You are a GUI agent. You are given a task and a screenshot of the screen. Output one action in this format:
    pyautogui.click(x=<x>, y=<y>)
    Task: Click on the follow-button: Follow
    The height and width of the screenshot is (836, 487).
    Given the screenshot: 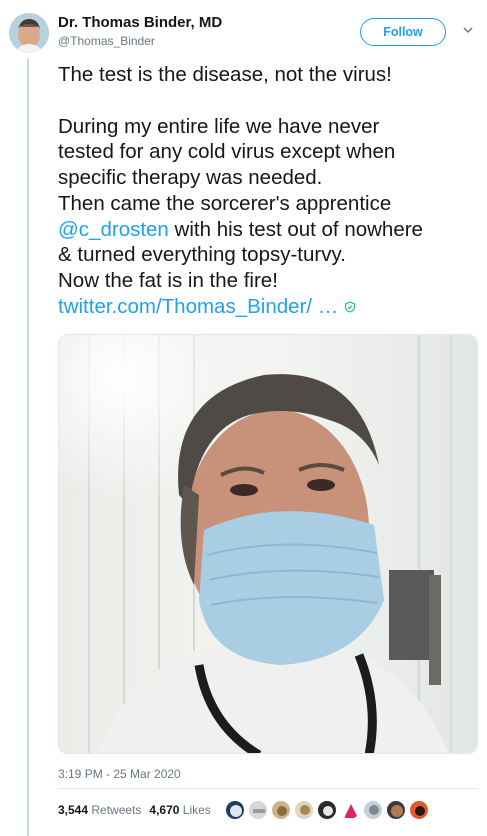 What is the action you would take?
    pyautogui.click(x=403, y=32)
    